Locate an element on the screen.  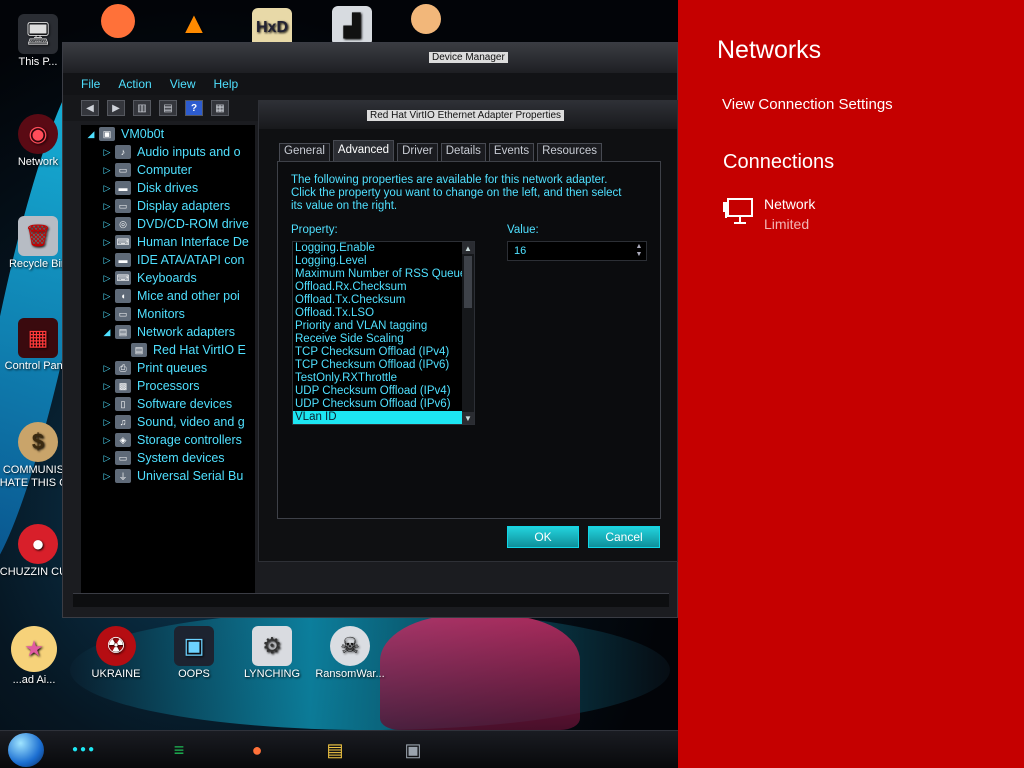
tree-item: ▷ ⎙ Print queues is located at coordinates (168, 368).